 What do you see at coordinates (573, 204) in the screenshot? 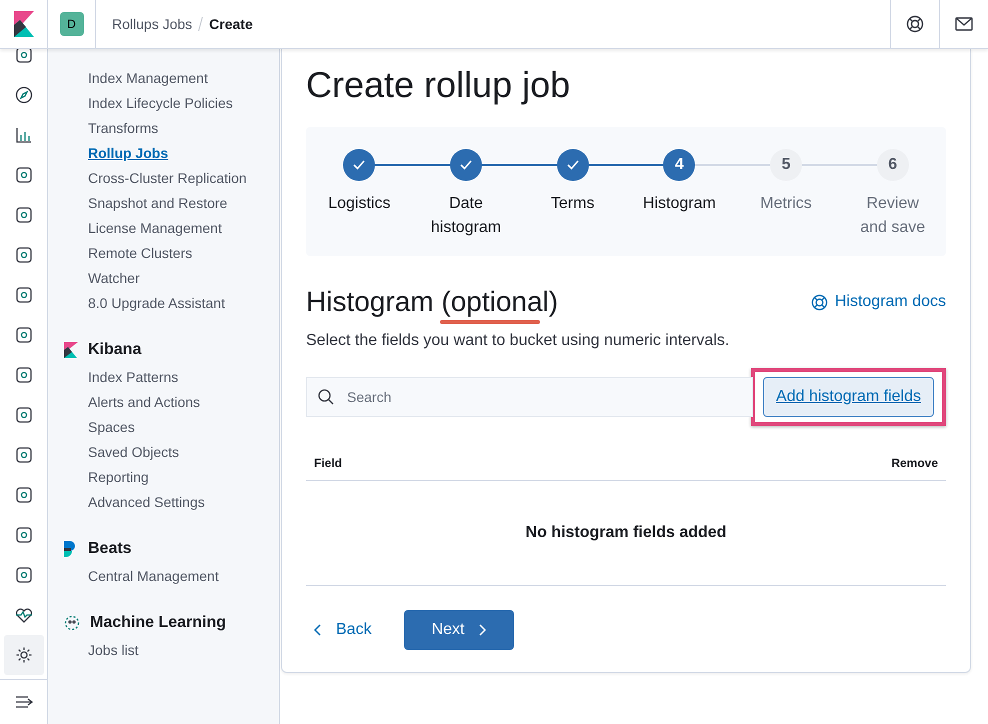
I see `step-label: Terms` at bounding box center [573, 204].